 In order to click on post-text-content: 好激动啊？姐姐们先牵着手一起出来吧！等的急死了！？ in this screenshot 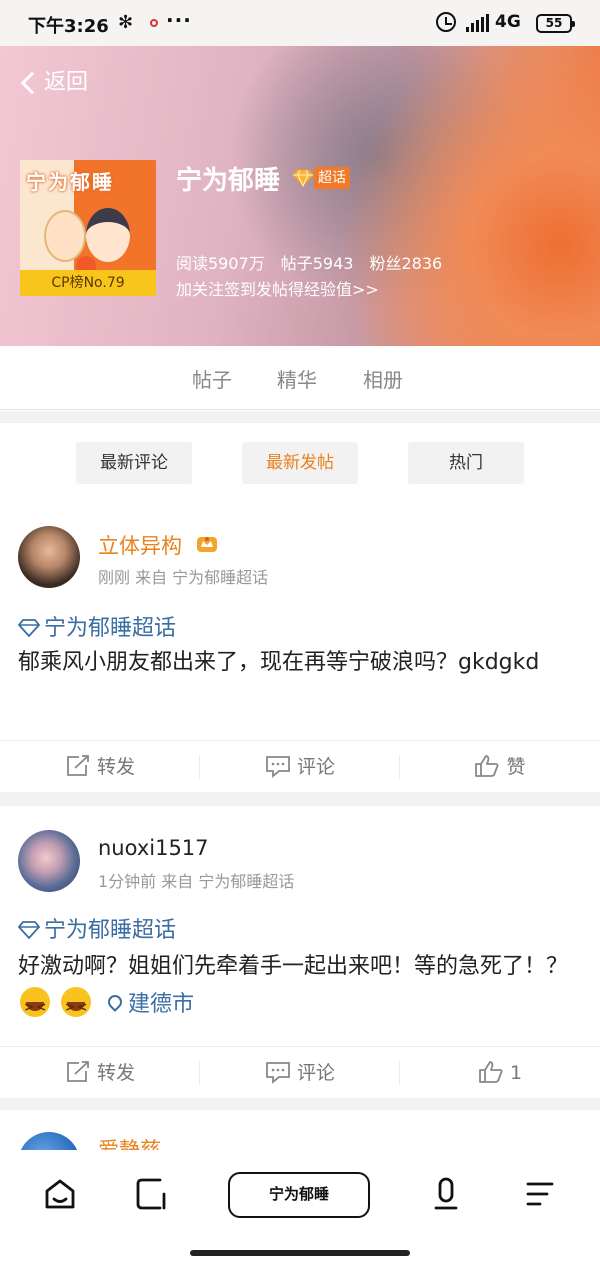, I will do `click(293, 966)`.